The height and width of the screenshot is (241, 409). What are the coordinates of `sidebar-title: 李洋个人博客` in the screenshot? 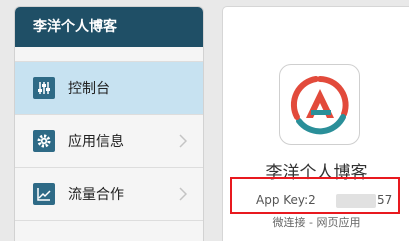 It's located at (109, 27).